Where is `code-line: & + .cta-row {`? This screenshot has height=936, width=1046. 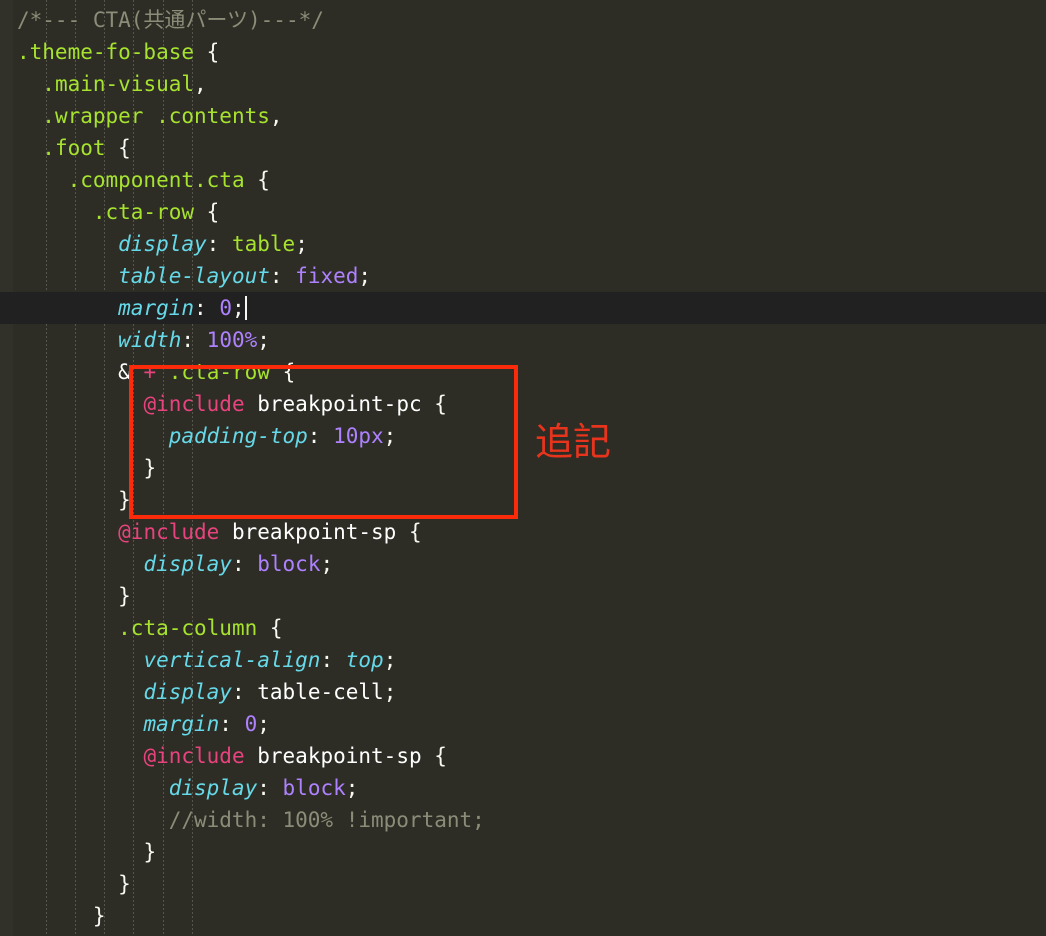 code-line: & + .cta-row { is located at coordinates (523, 372).